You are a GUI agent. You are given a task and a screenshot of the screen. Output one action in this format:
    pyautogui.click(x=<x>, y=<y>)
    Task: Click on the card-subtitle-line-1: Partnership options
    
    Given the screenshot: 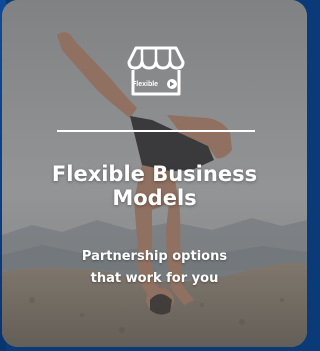 What is the action you would take?
    pyautogui.click(x=154, y=256)
    